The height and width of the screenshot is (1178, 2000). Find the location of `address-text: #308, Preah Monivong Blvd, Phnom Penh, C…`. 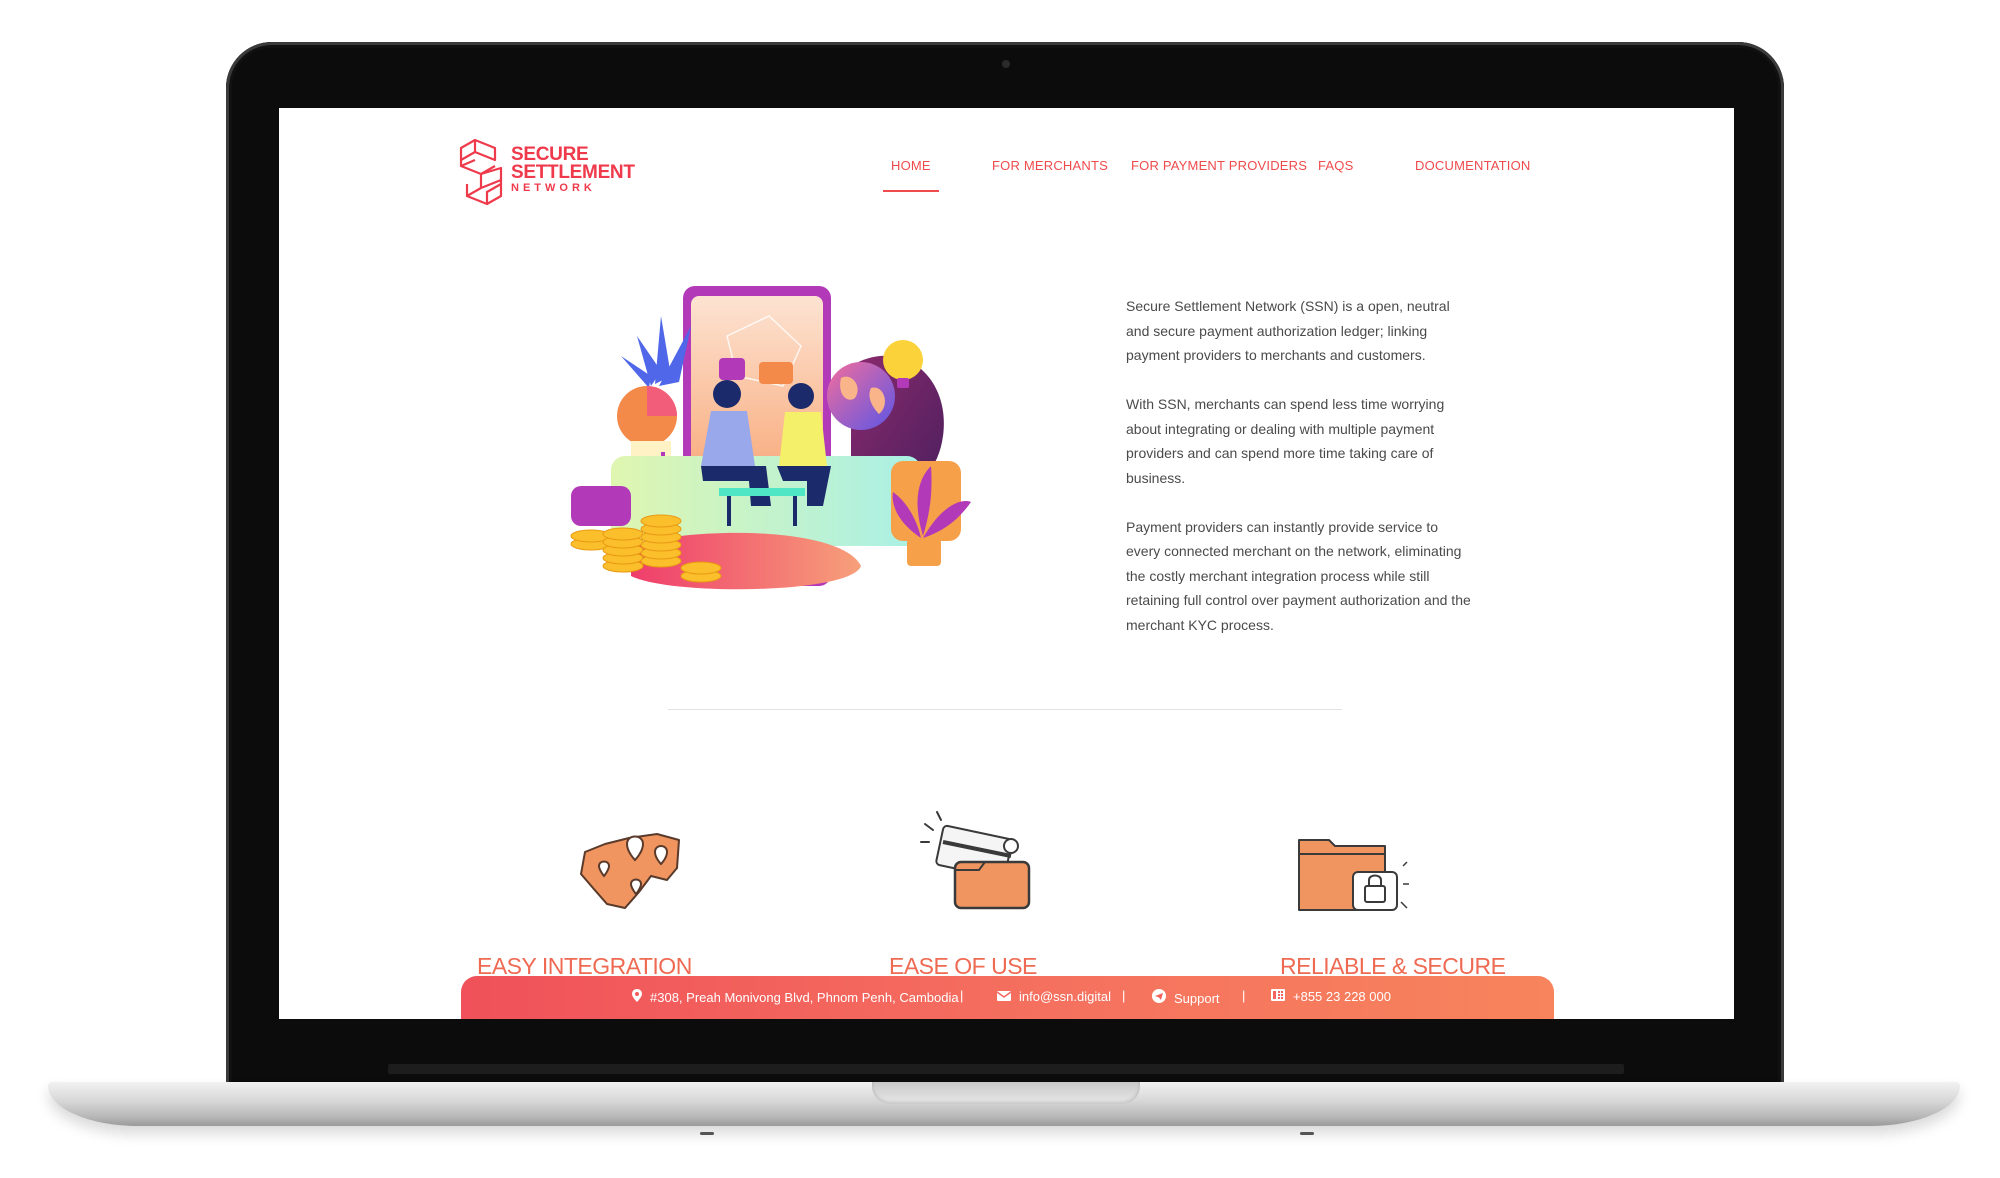

address-text: #308, Preah Monivong Blvd, Phnom Penh, C… is located at coordinates (804, 997).